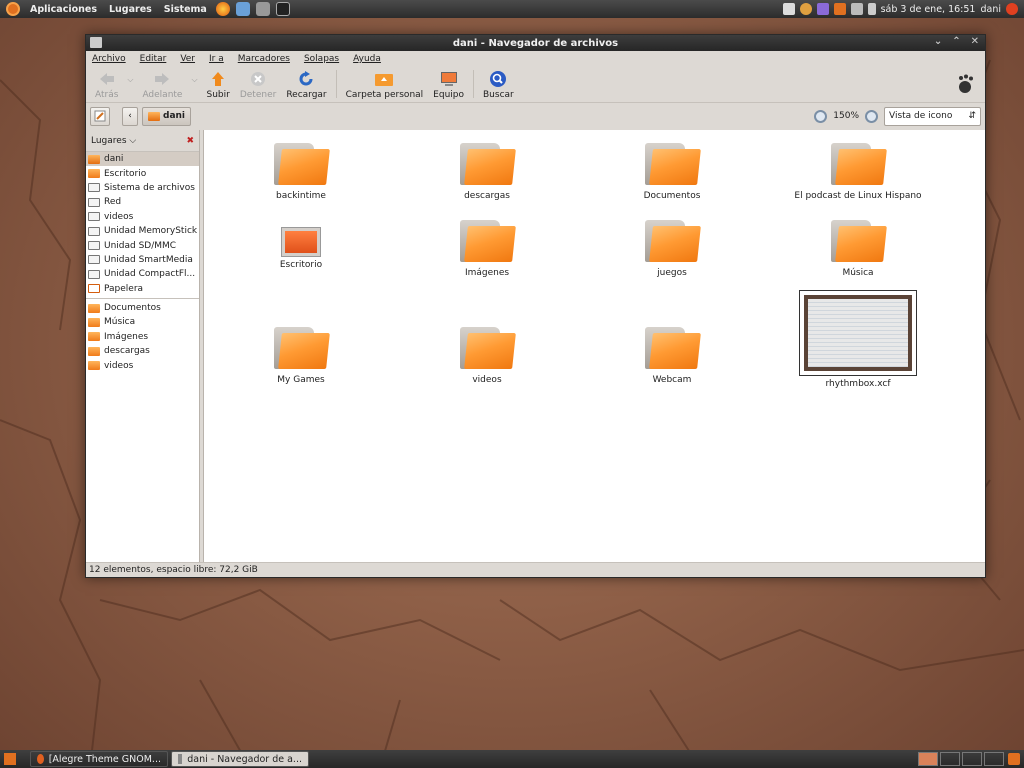 This screenshot has height=768, width=1024. What do you see at coordinates (672, 249) in the screenshot?
I see `file-item: juegos` at bounding box center [672, 249].